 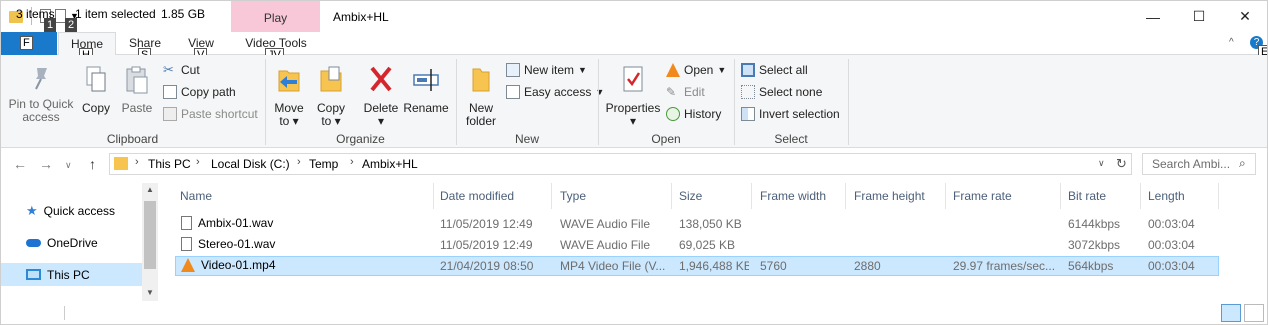 I want to click on back-arrow-icon: ←, so click(x=20, y=164).